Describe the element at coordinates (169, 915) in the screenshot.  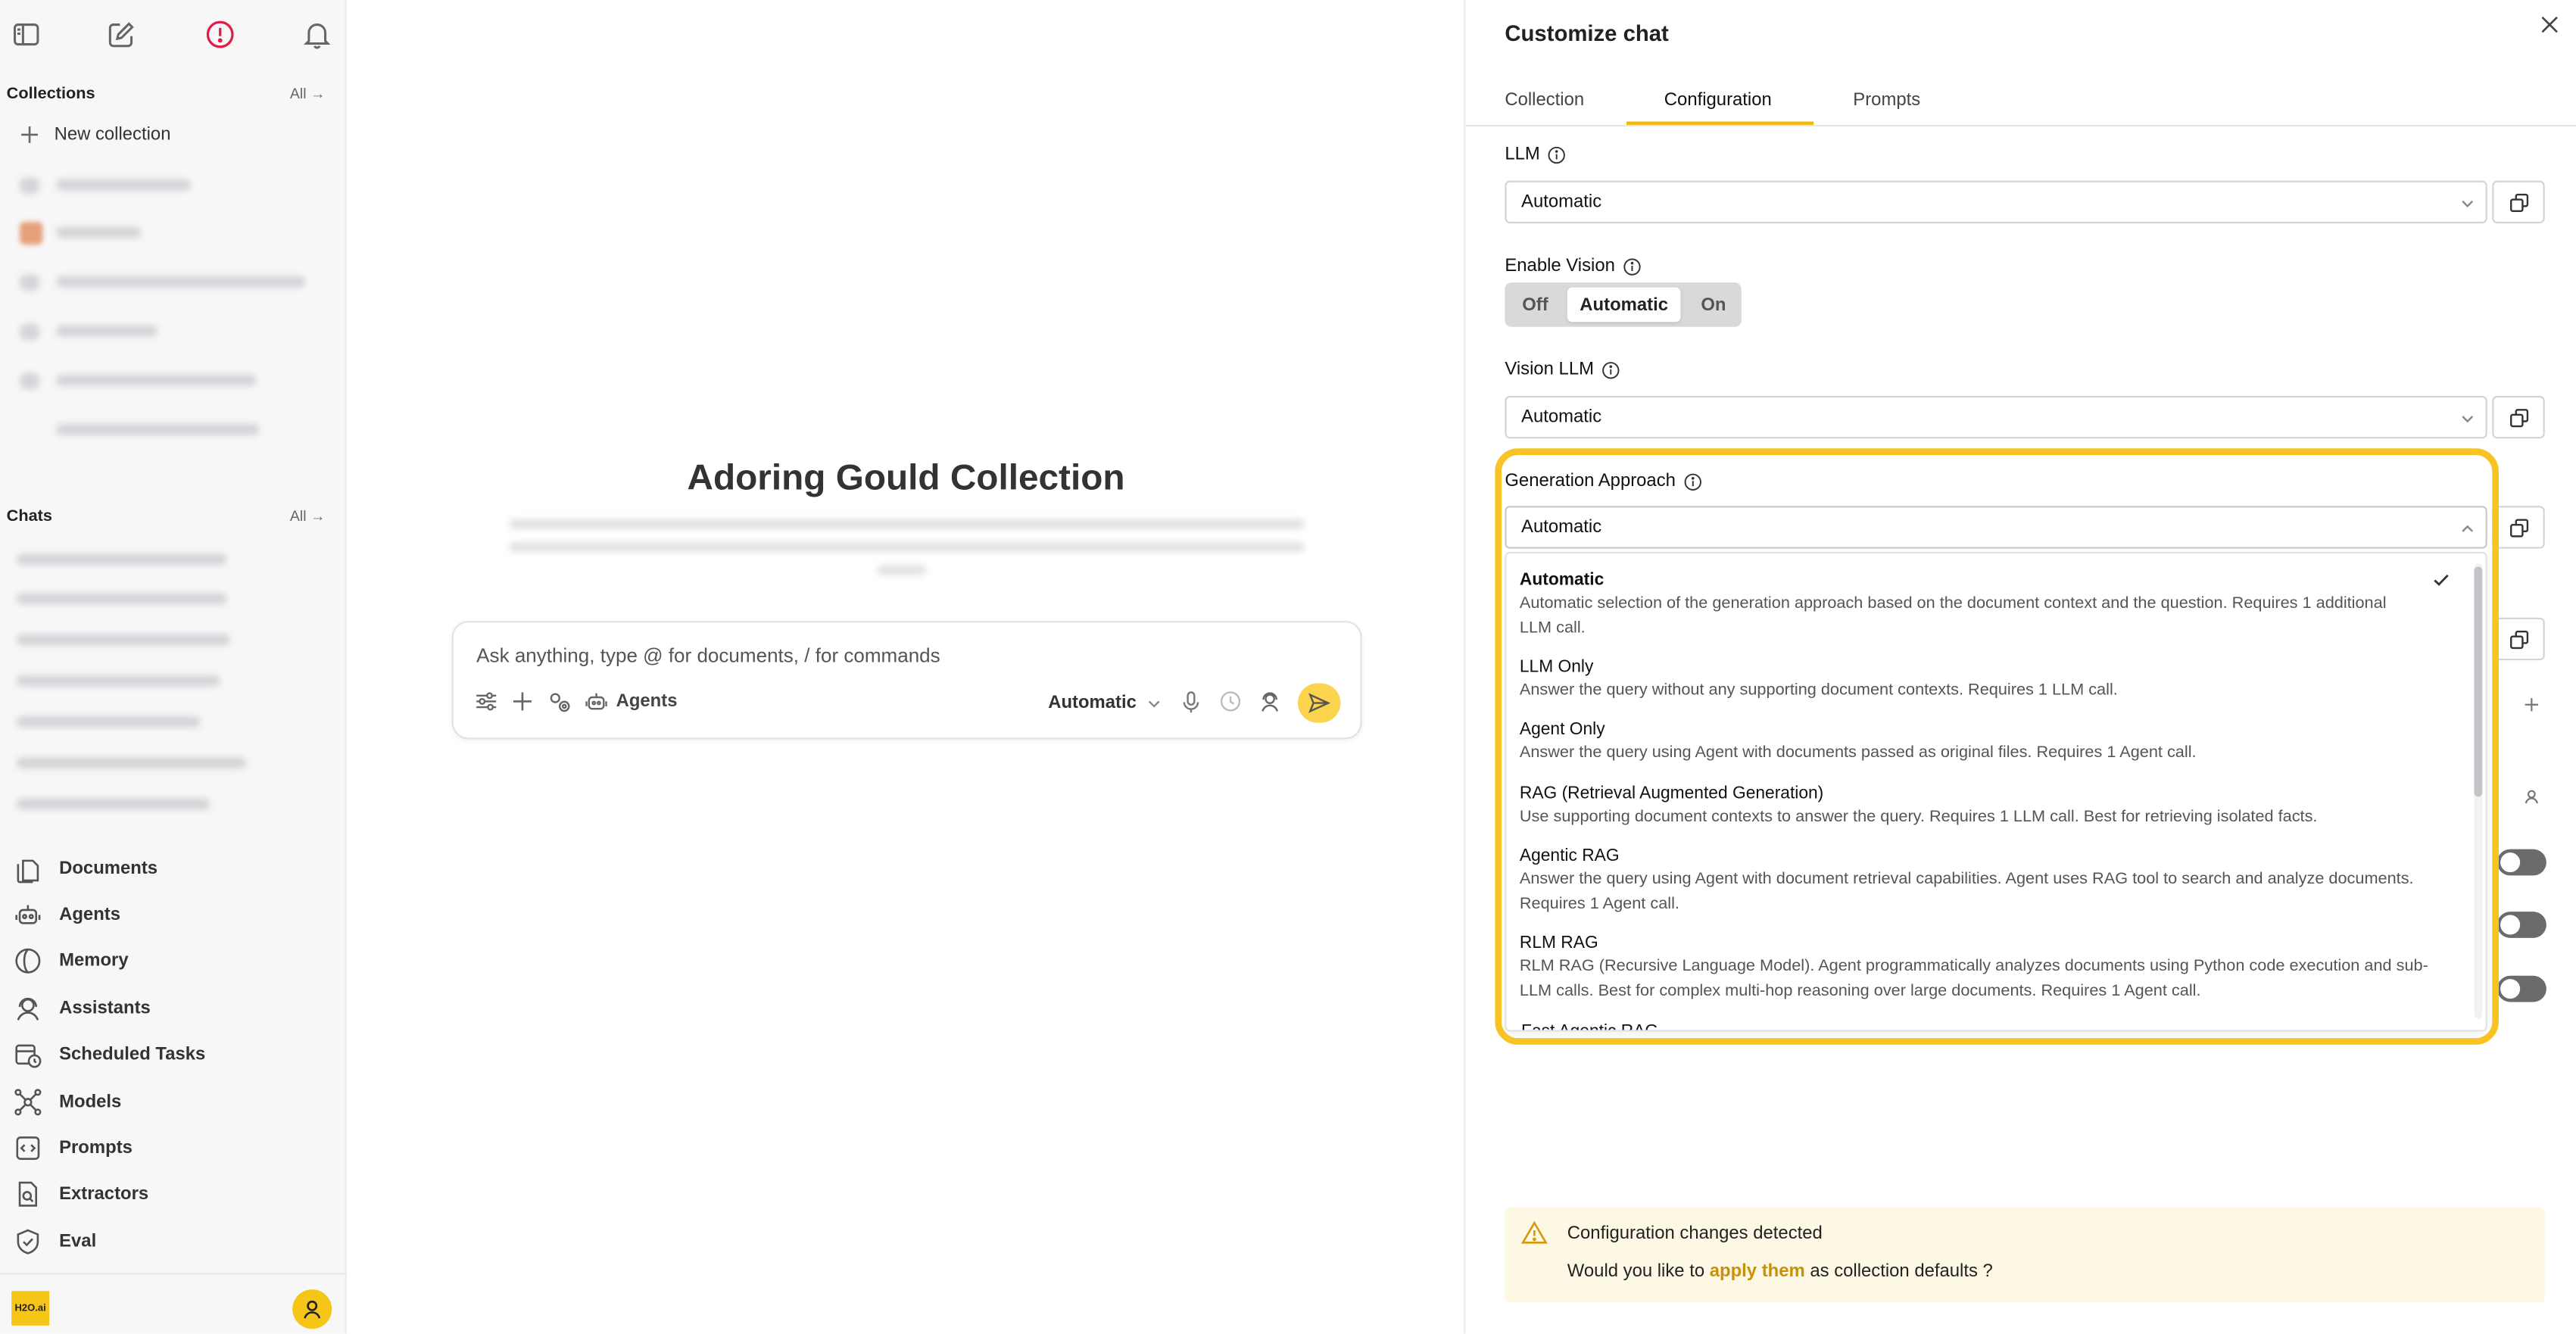
I see `nav-agents: Agents` at that location.